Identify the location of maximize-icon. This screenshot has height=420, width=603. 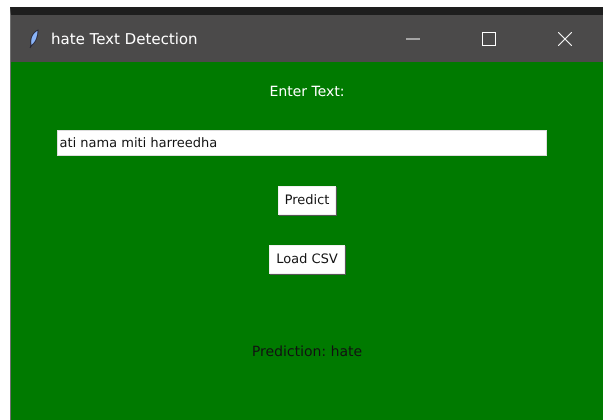
(489, 39).